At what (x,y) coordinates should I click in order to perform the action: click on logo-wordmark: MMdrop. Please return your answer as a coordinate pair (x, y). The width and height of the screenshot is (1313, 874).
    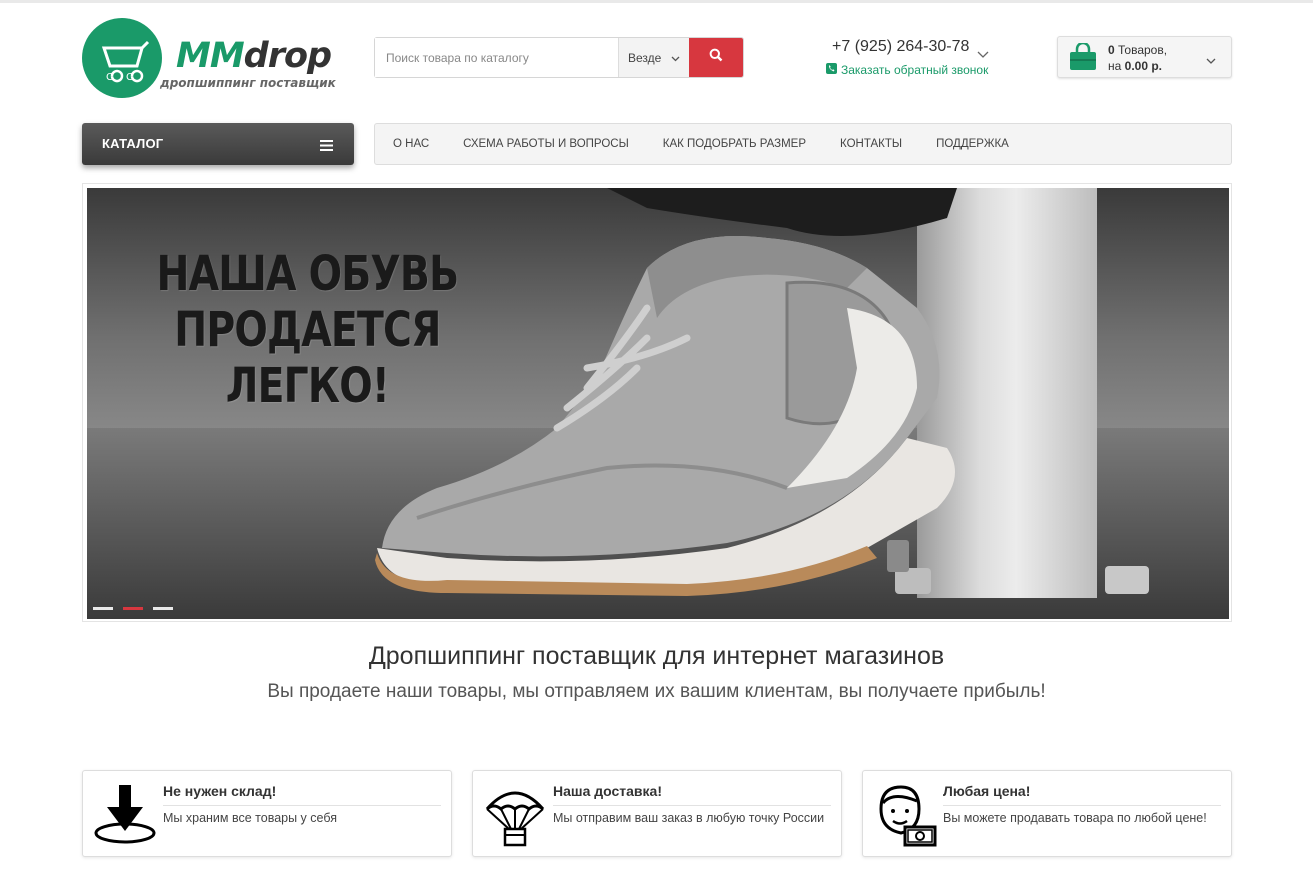
    Looking at the image, I should click on (254, 56).